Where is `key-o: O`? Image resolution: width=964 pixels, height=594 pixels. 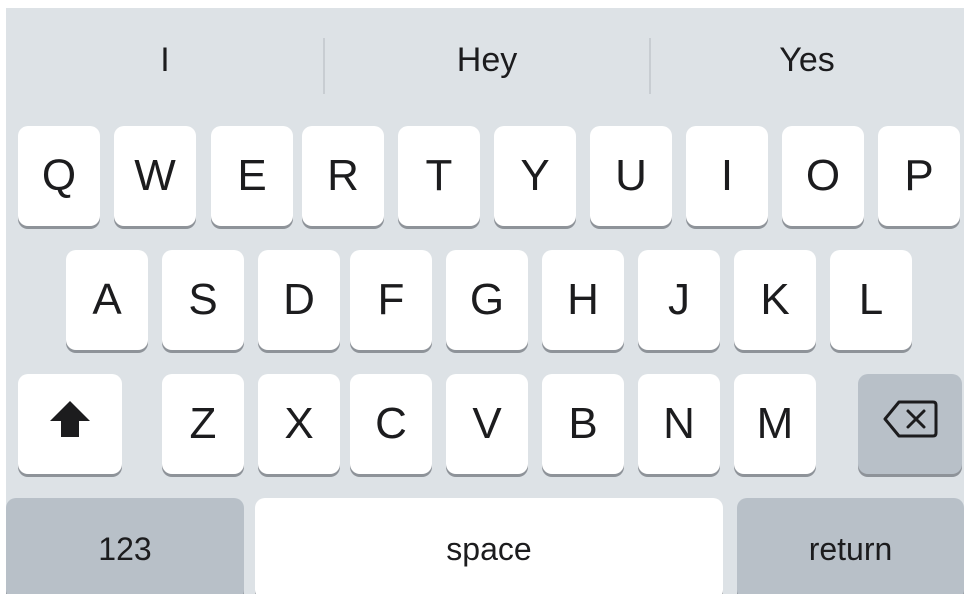
key-o: O is located at coordinates (823, 176).